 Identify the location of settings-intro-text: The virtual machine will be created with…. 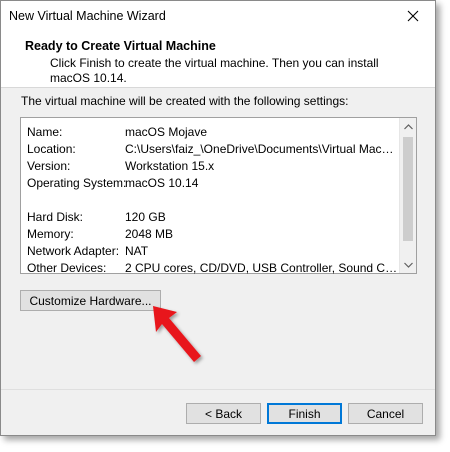
(185, 101).